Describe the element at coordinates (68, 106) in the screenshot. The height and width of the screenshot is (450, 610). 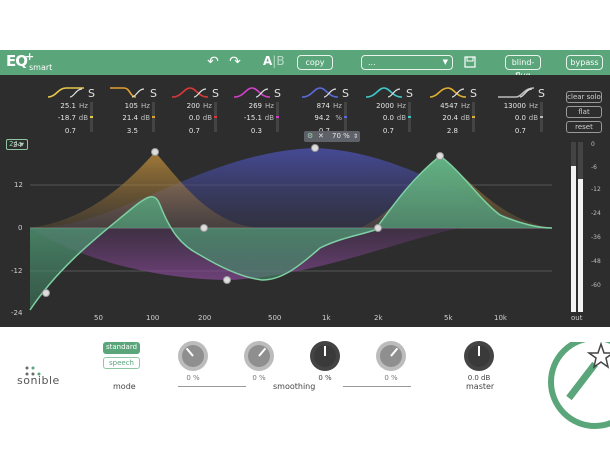
I see `band-freq-value: 25.1` at that location.